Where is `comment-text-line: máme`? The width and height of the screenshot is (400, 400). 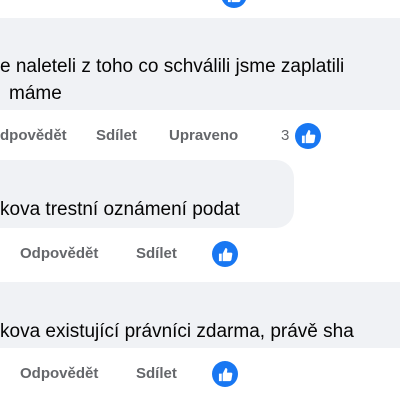 comment-text-line: máme is located at coordinates (35, 93).